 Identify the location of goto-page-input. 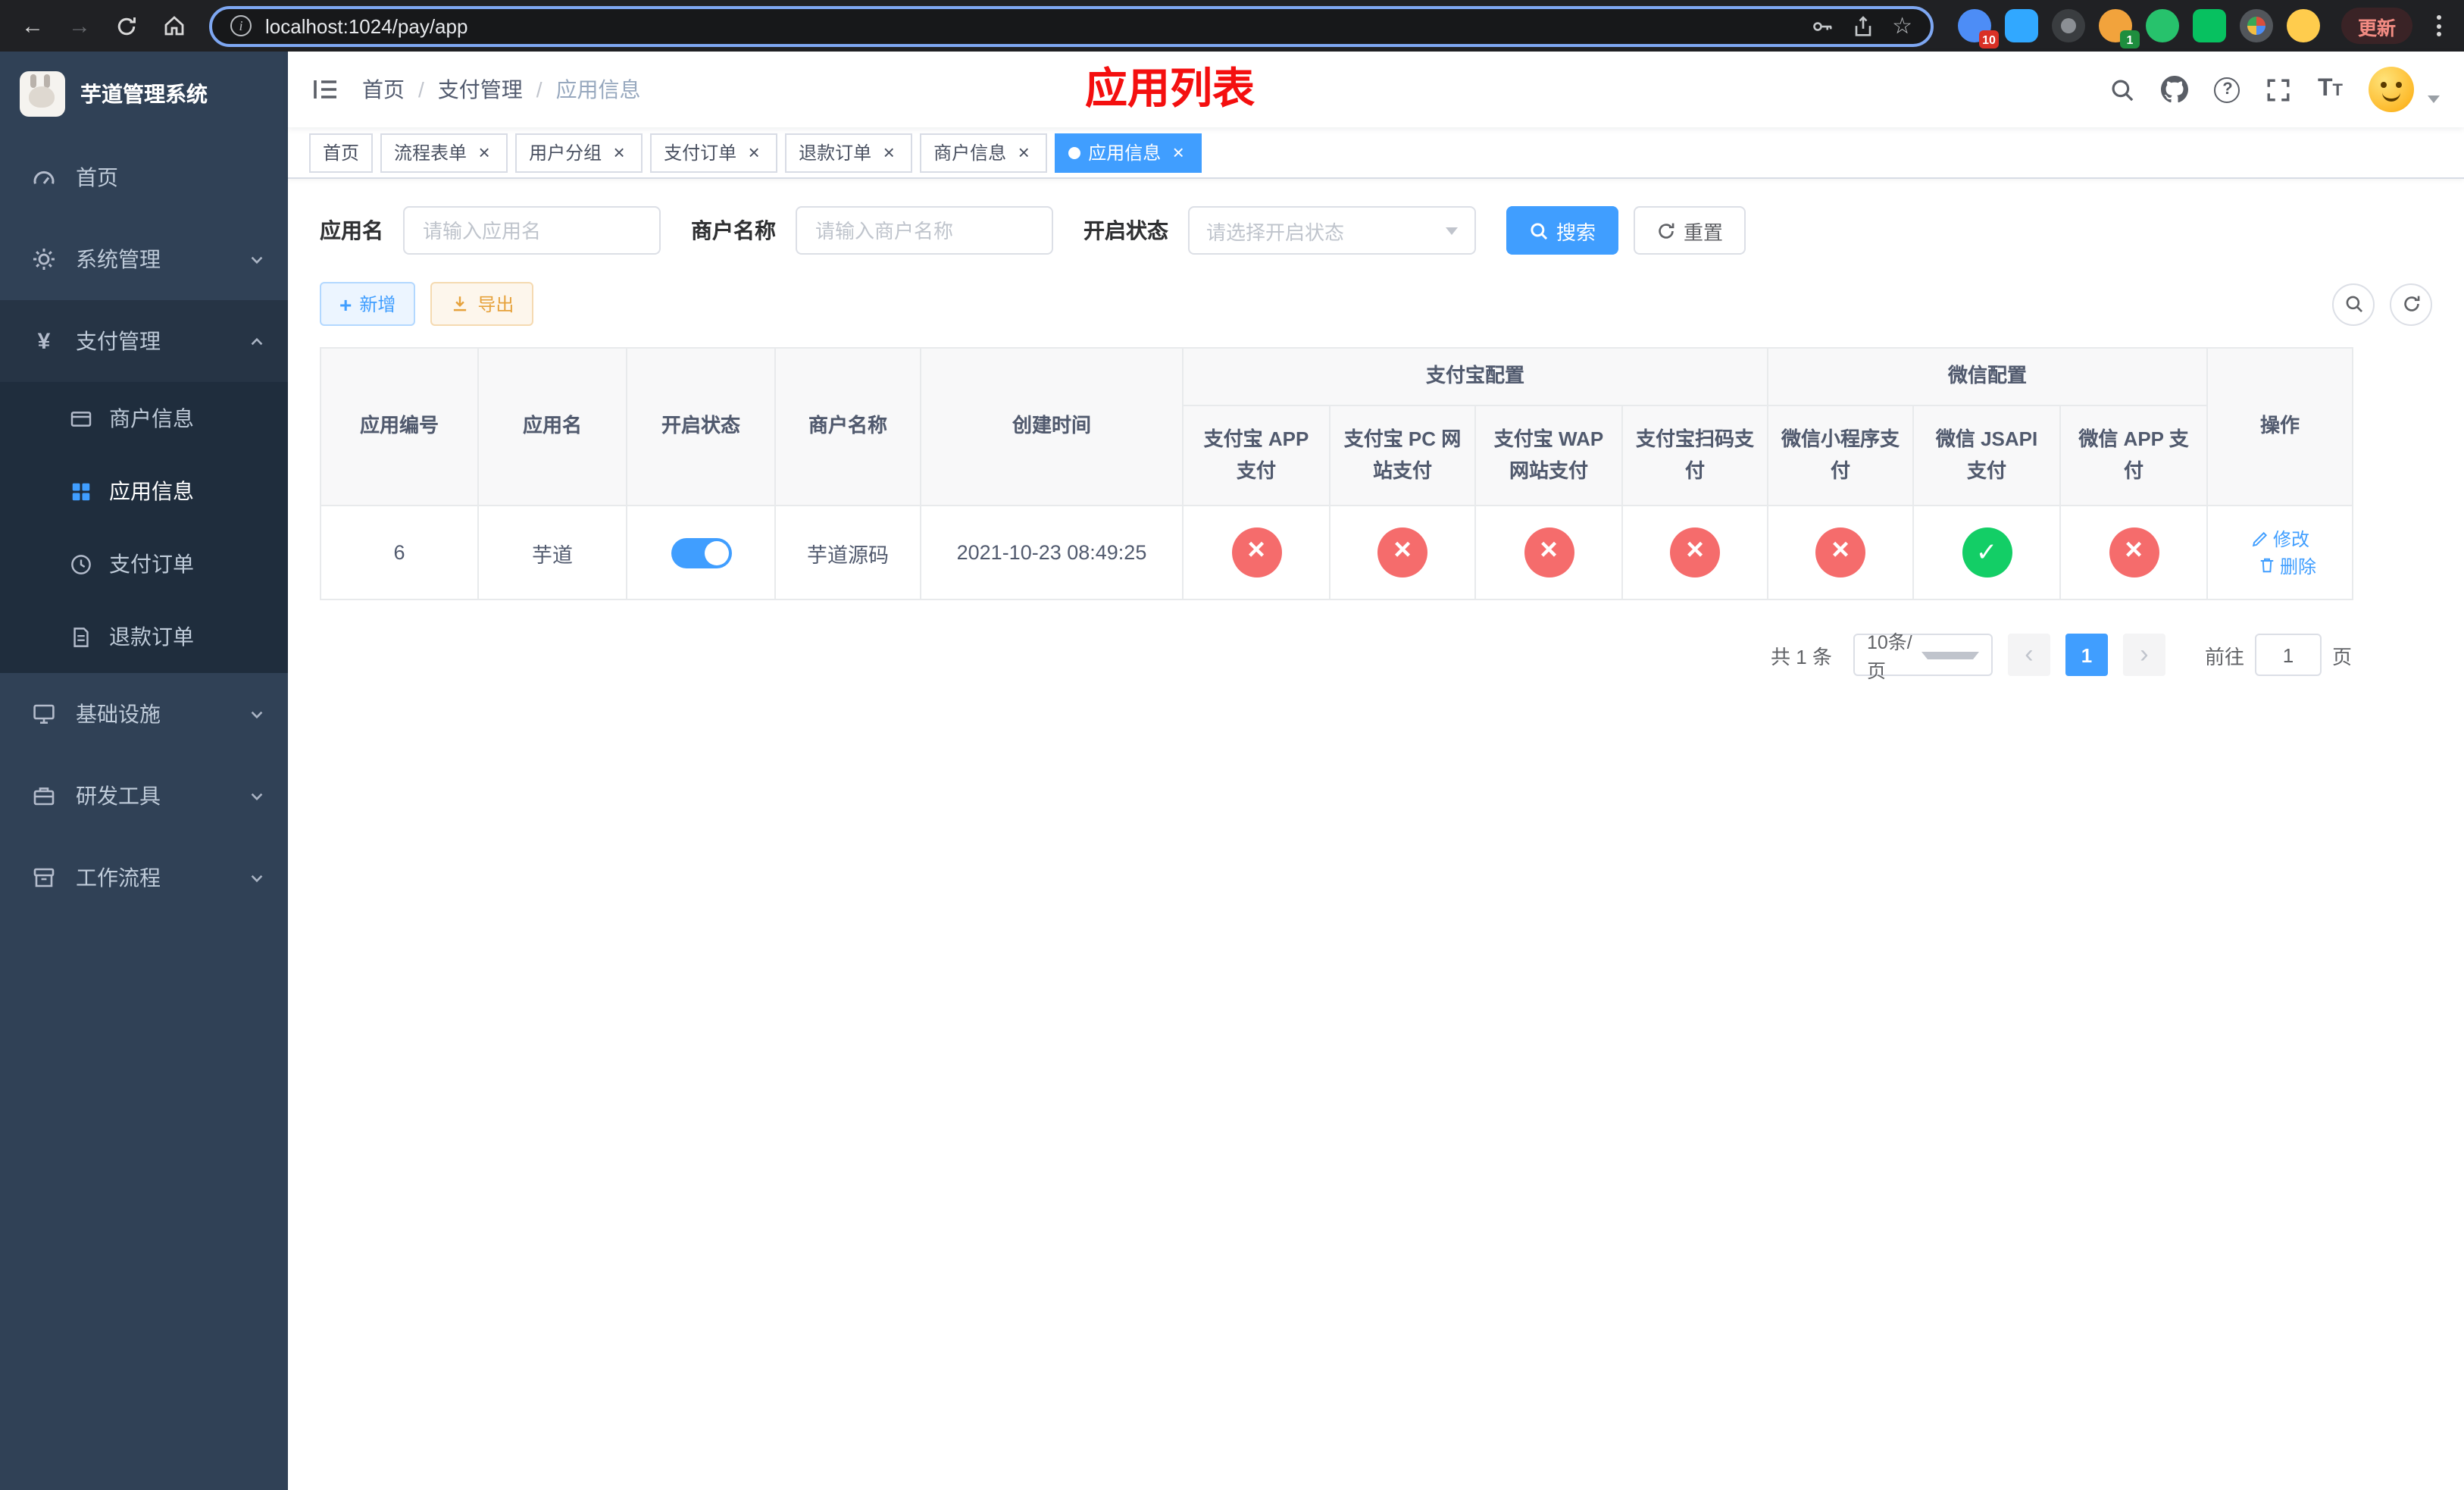
(2288, 655).